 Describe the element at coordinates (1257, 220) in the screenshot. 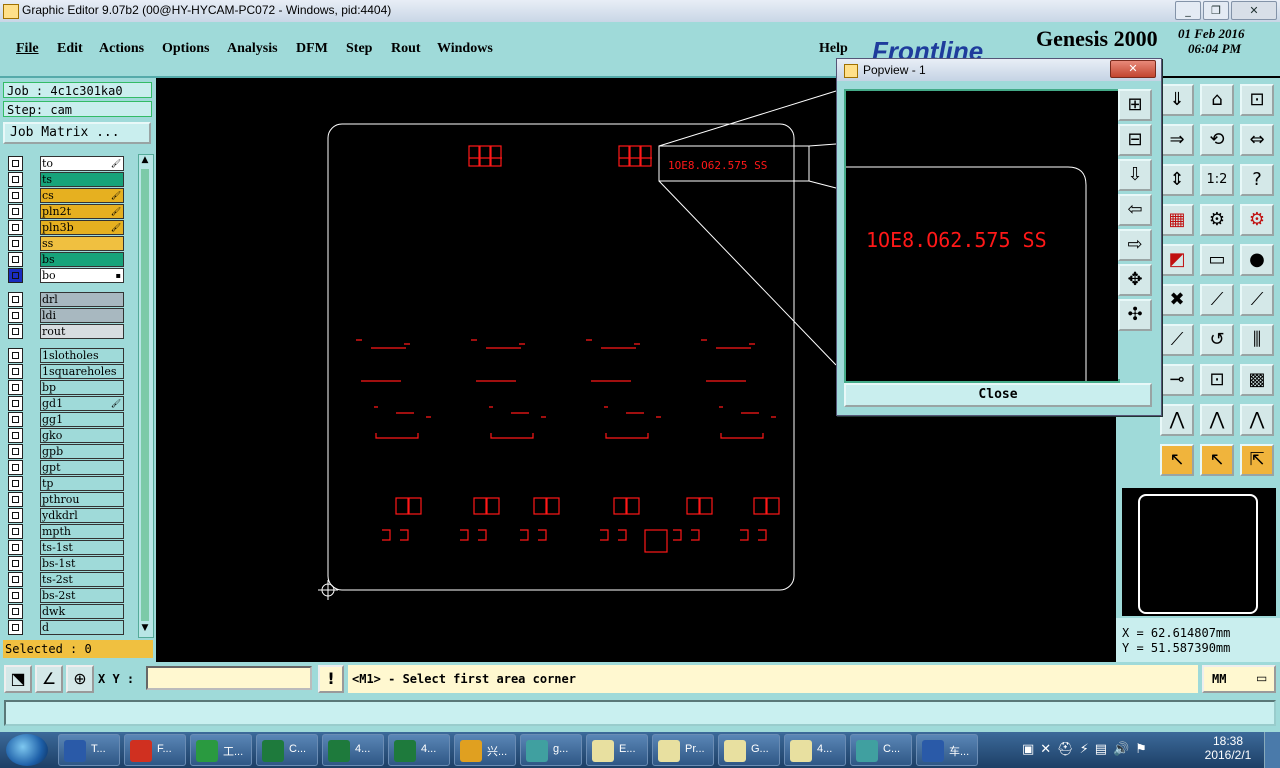

I see `net-view-icon: ⚙` at that location.